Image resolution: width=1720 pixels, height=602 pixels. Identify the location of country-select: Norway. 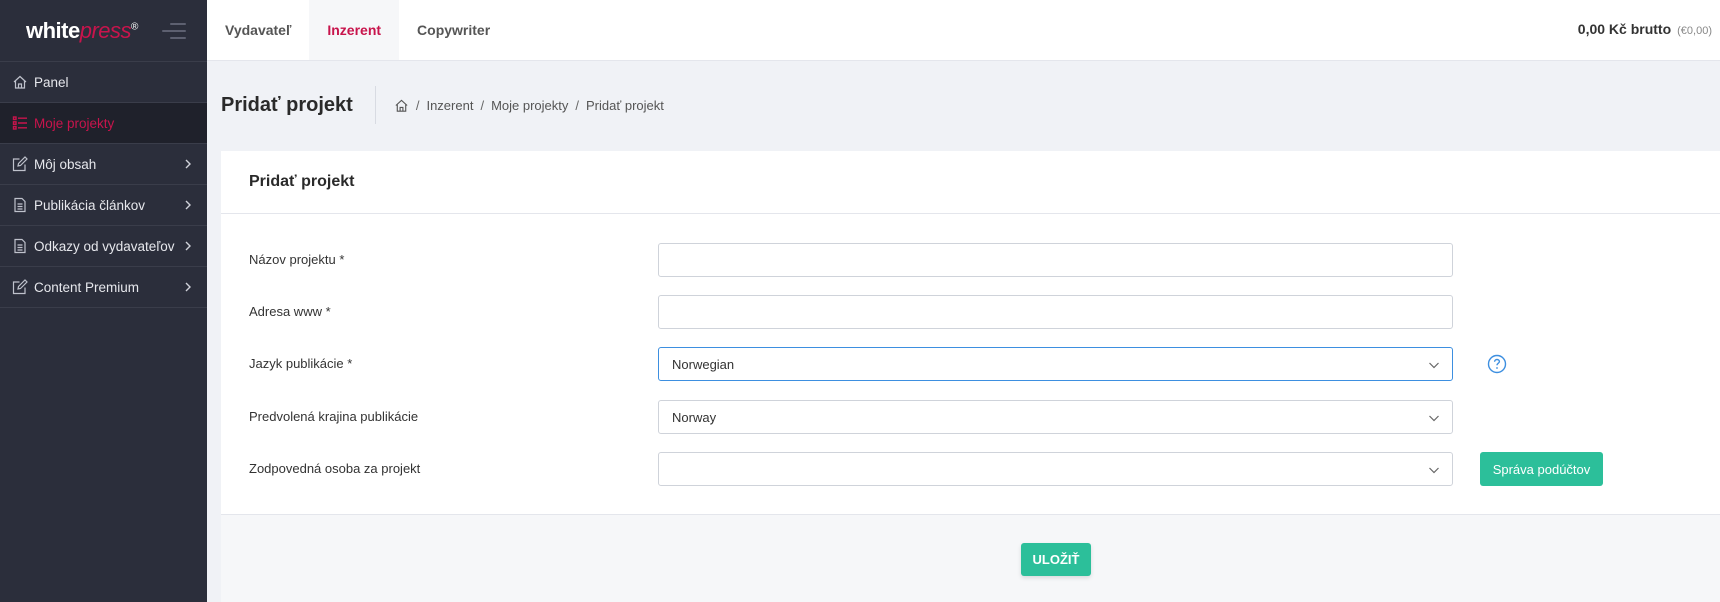
(1055, 417).